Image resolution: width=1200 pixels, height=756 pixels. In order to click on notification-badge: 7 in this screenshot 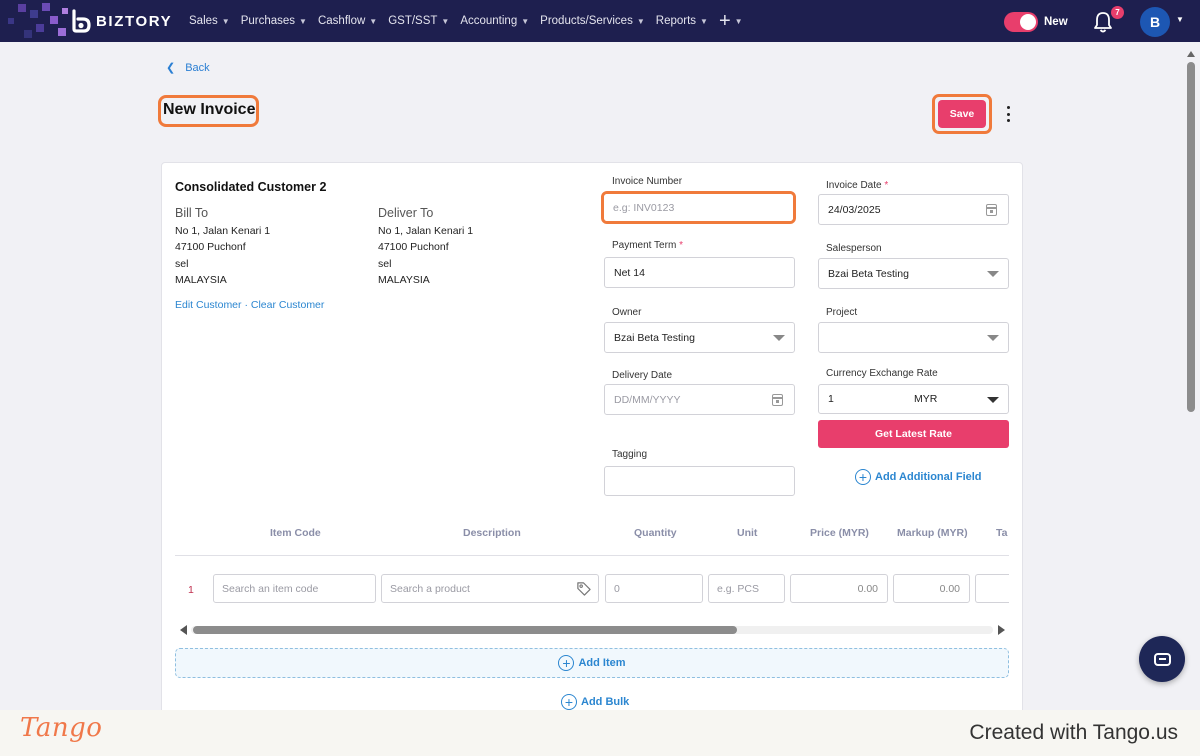, I will do `click(1117, 12)`.